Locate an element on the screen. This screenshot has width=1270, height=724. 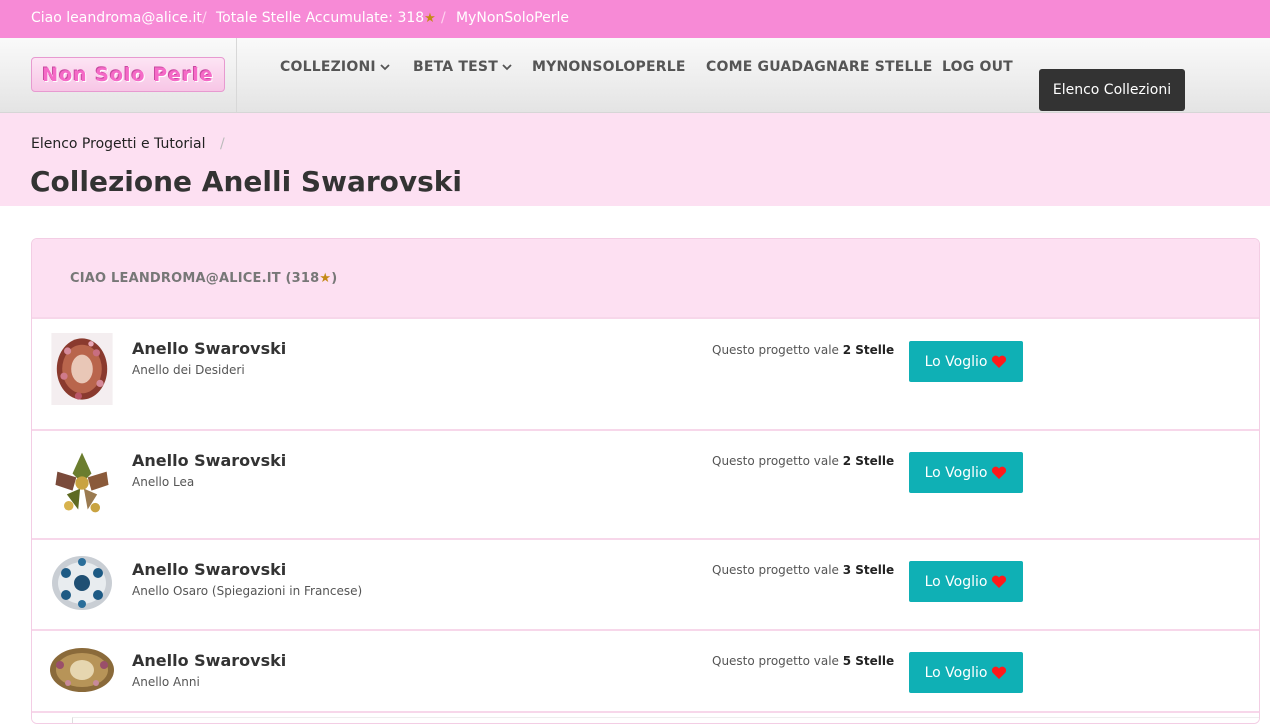
list-item is located at coordinates (645, 717).